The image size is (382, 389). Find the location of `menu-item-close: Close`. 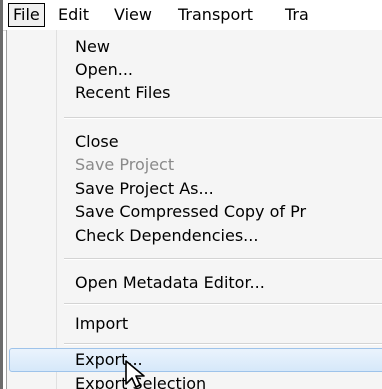

menu-item-close: Close is located at coordinates (97, 142).